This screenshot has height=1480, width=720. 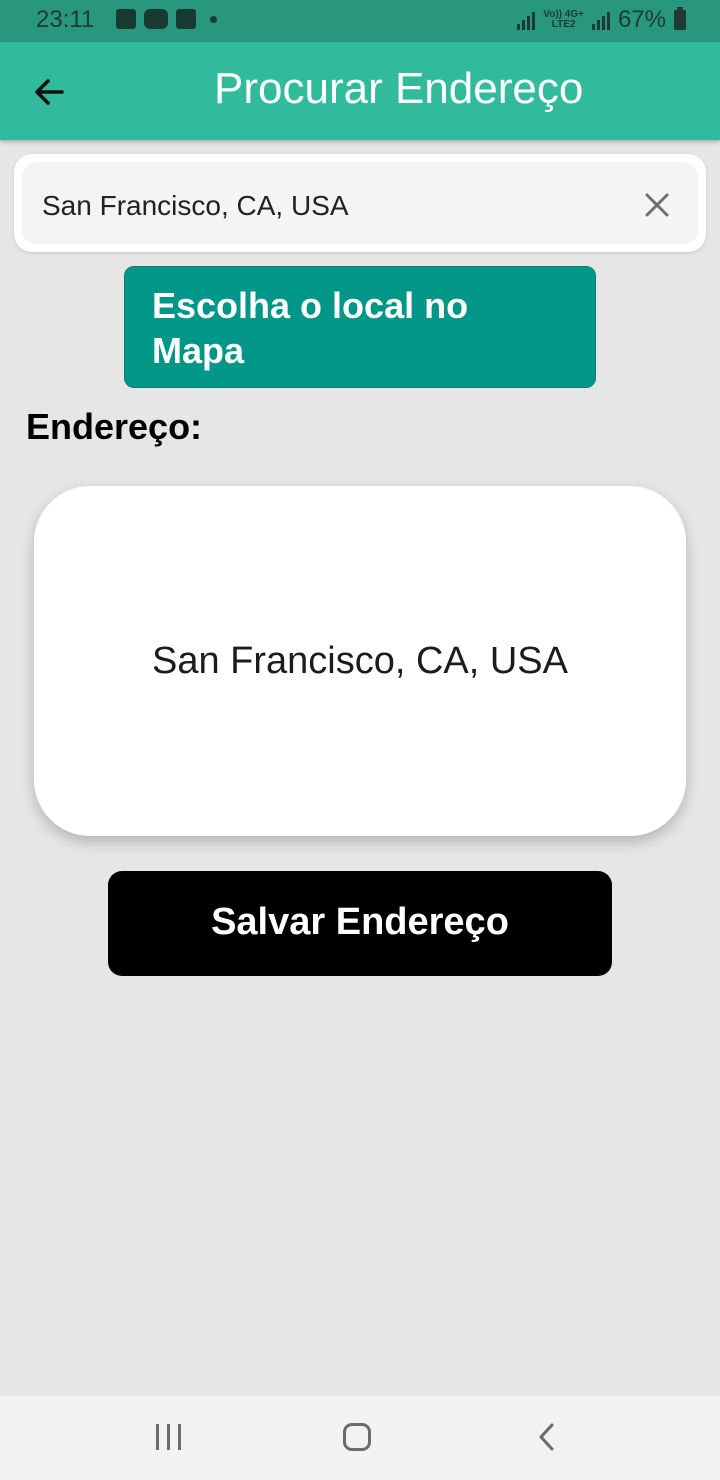 What do you see at coordinates (547, 1437) in the screenshot?
I see `back-chevron-icon` at bounding box center [547, 1437].